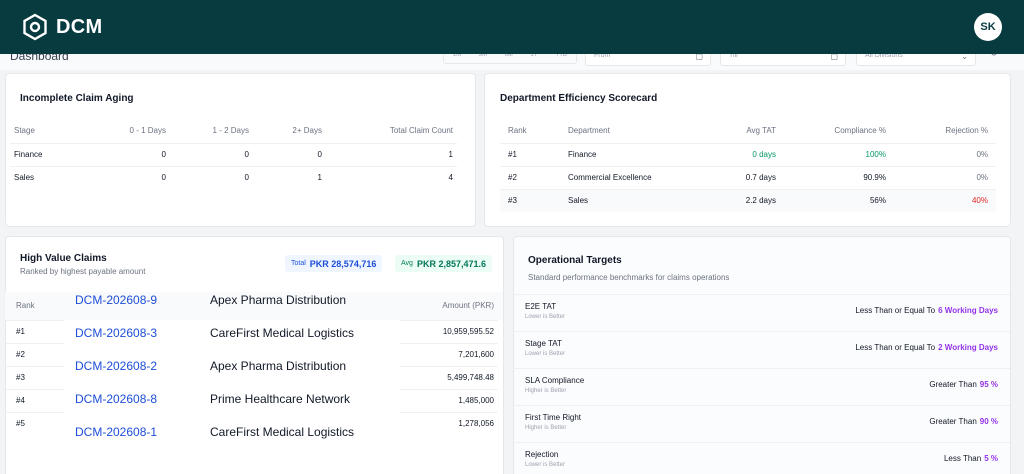  What do you see at coordinates (20, 423) in the screenshot?
I see `rank-cell: #5` at bounding box center [20, 423].